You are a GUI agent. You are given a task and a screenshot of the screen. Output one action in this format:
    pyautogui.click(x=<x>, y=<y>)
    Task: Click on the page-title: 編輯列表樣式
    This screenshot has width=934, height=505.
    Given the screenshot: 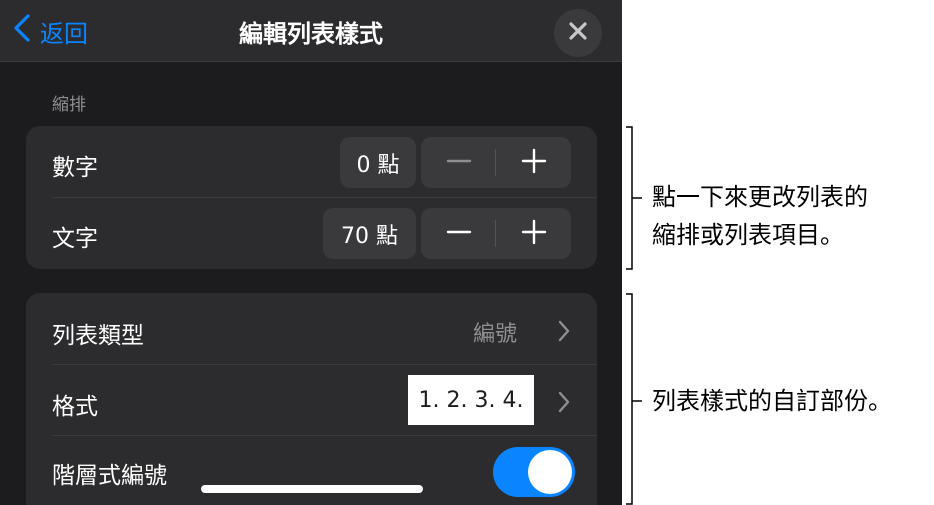 What is the action you would take?
    pyautogui.click(x=311, y=34)
    